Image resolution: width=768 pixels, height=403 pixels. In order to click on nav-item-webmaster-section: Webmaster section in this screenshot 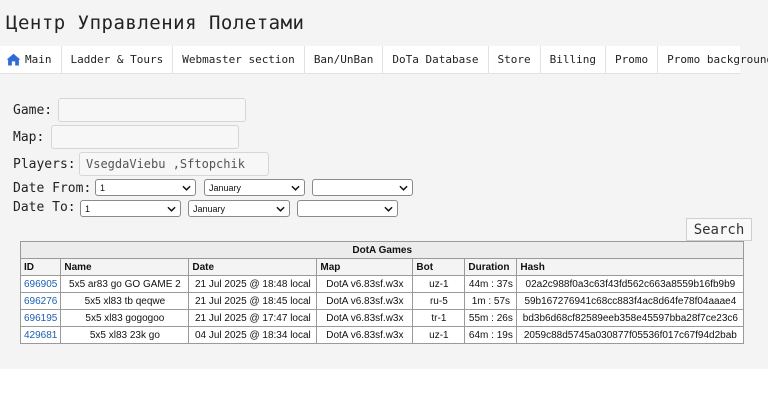, I will do `click(239, 59)`.